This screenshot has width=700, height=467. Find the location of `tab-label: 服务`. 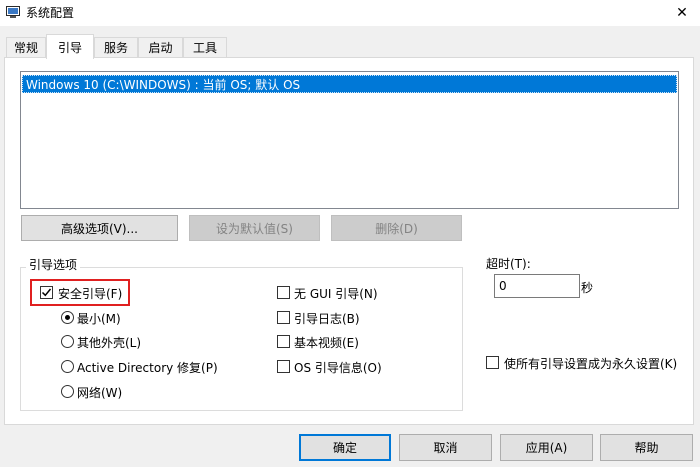

tab-label: 服务 is located at coordinates (115, 48).